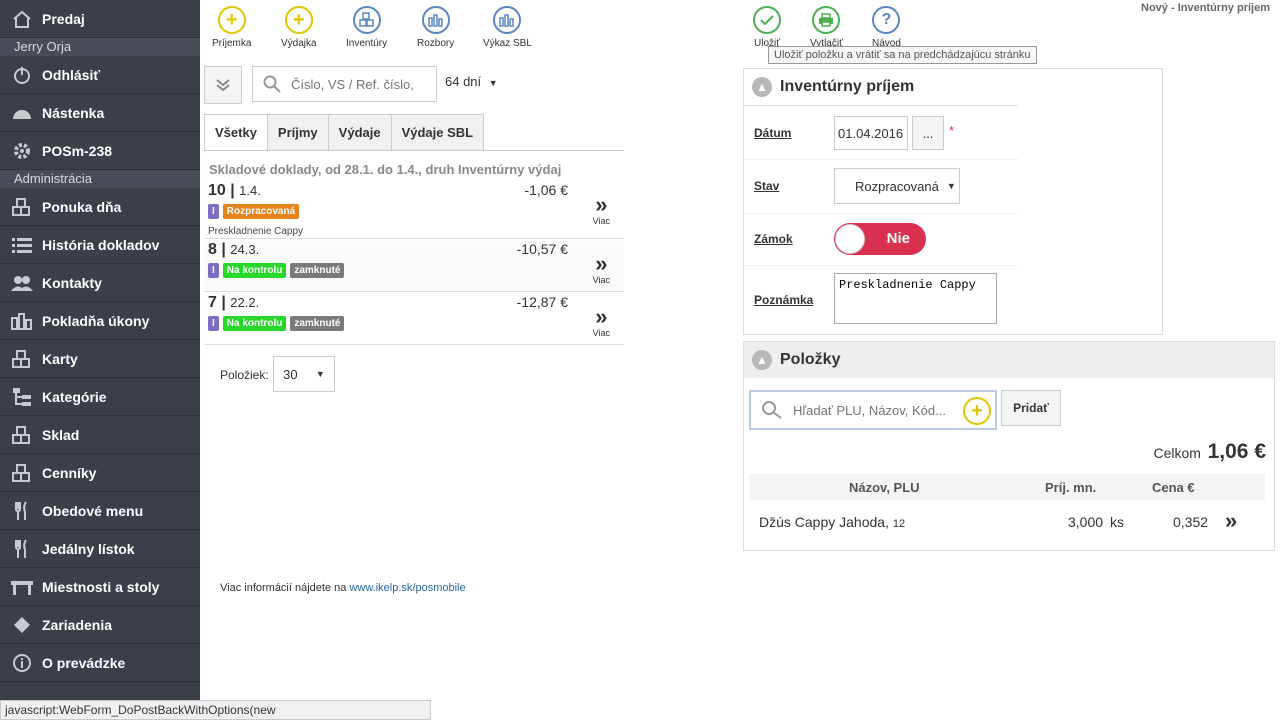  Describe the element at coordinates (601, 333) in the screenshot. I see `more-label: Viac` at that location.